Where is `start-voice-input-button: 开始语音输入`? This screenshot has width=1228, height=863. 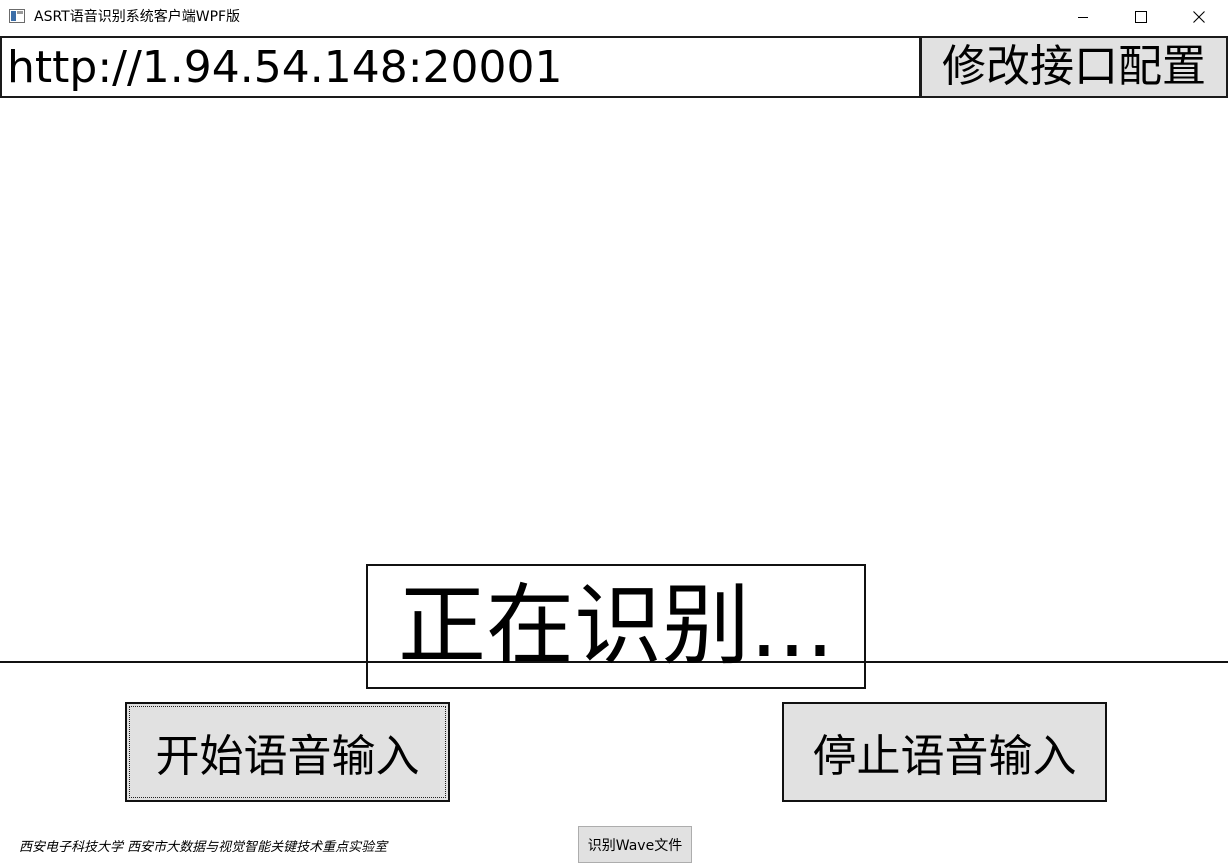 start-voice-input-button: 开始语音输入 is located at coordinates (287, 752).